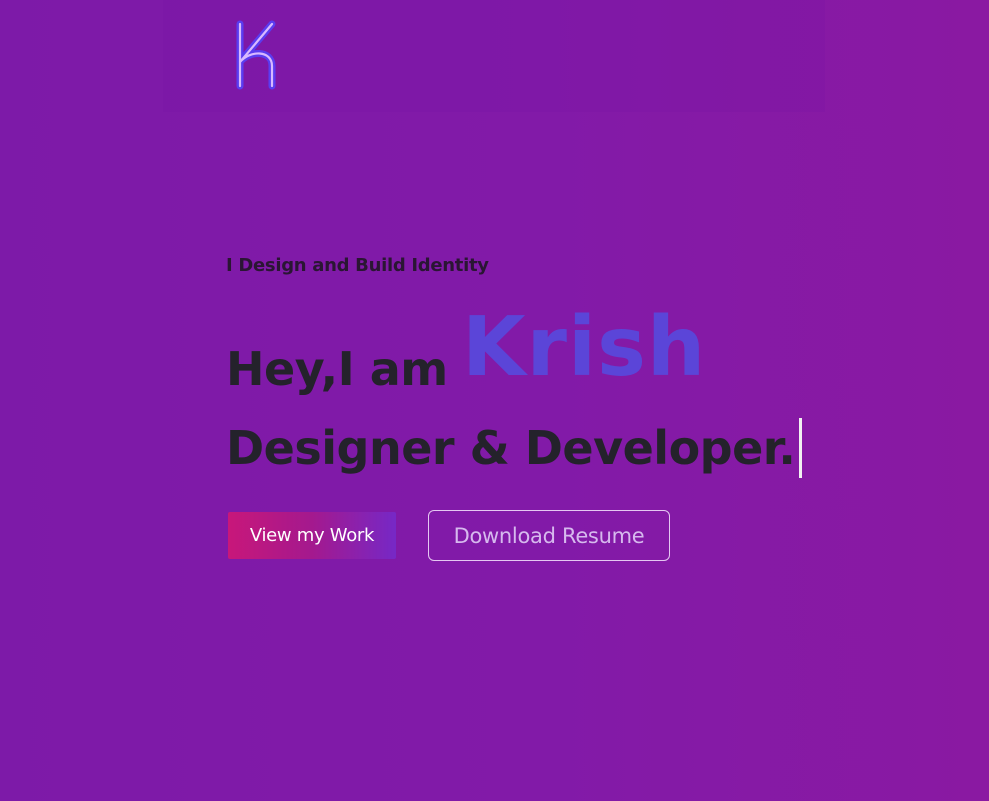 This screenshot has width=989, height=801. I want to click on download-resume-button: Download Resume, so click(549, 535).